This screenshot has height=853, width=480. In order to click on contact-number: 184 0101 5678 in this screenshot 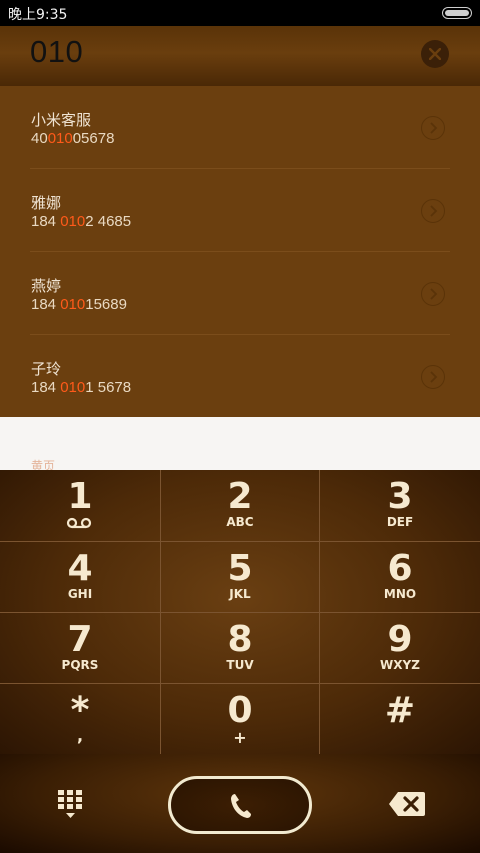, I will do `click(81, 387)`.